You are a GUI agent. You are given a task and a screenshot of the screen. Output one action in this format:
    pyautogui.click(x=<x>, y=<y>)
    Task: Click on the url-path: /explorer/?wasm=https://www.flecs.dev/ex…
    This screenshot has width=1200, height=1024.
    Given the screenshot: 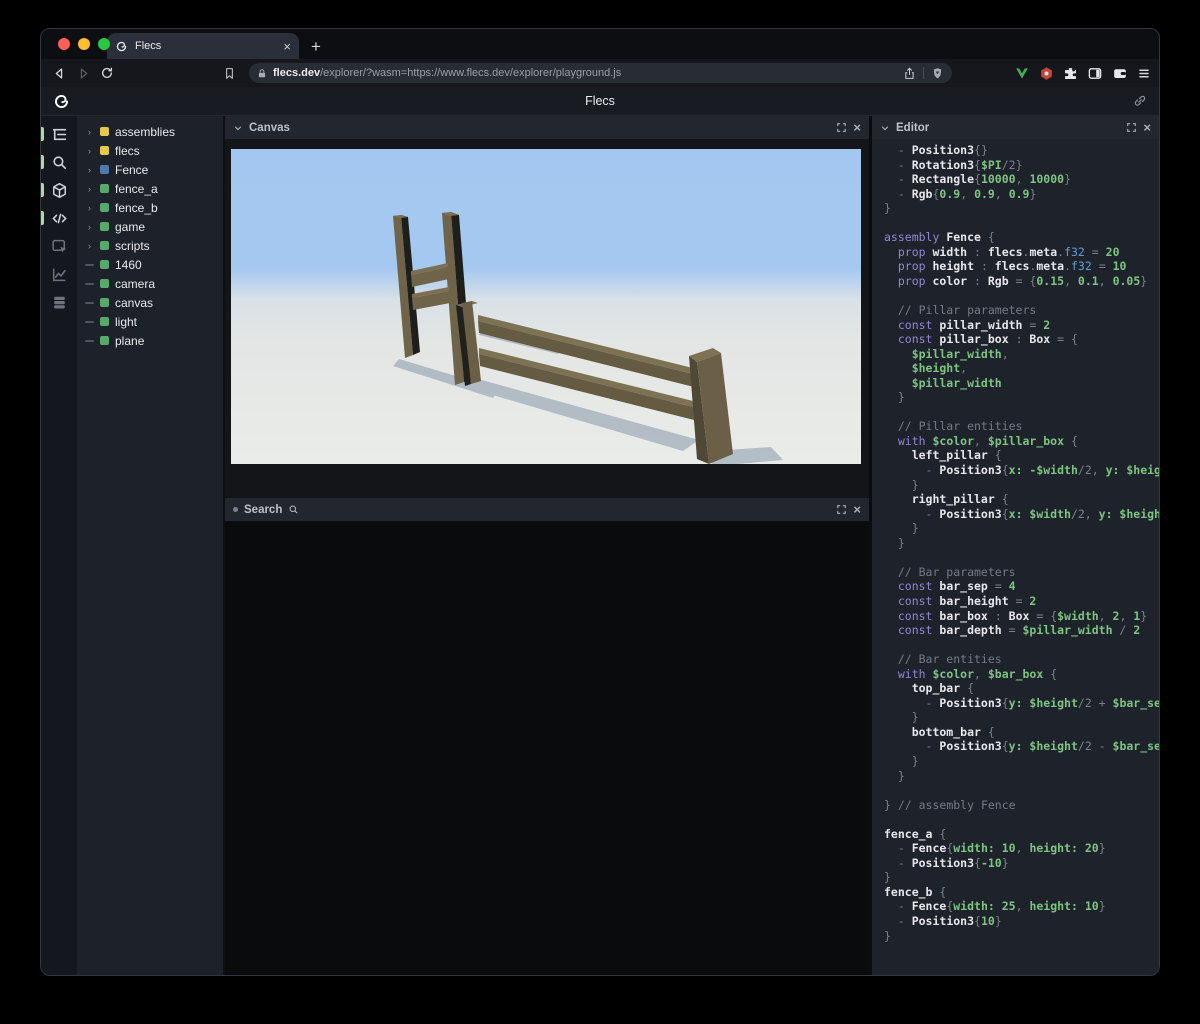 What is the action you would take?
    pyautogui.click(x=471, y=73)
    